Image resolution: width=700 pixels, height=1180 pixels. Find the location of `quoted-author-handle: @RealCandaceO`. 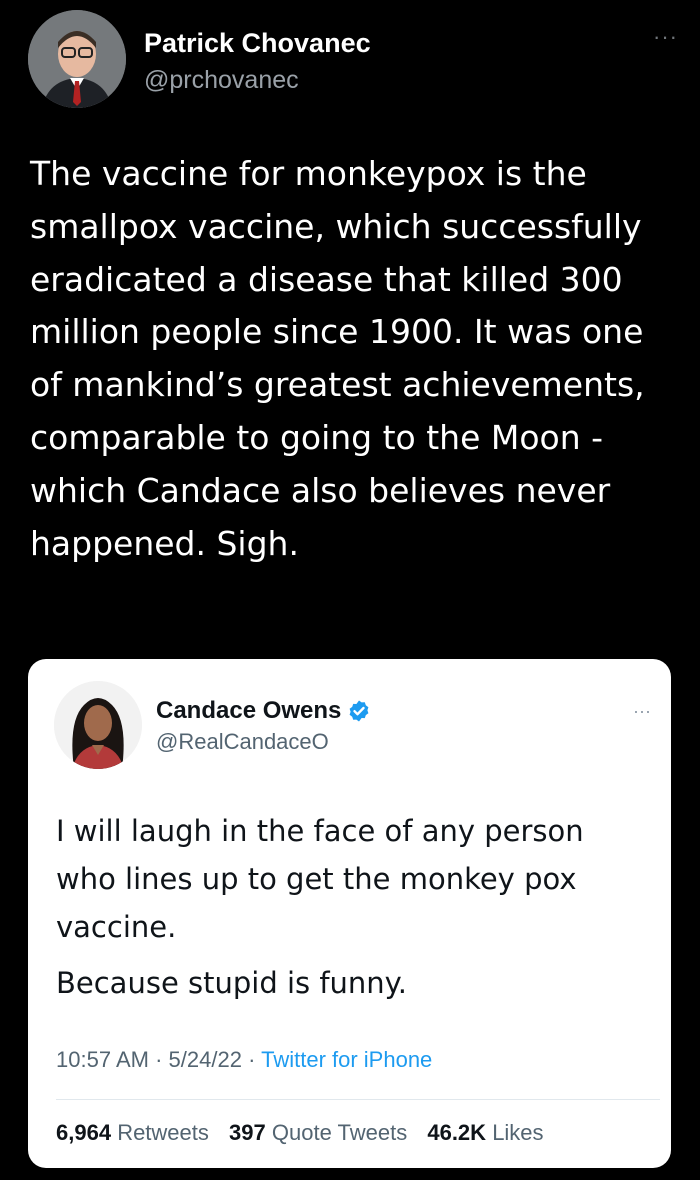

quoted-author-handle: @RealCandaceO is located at coordinates (242, 742).